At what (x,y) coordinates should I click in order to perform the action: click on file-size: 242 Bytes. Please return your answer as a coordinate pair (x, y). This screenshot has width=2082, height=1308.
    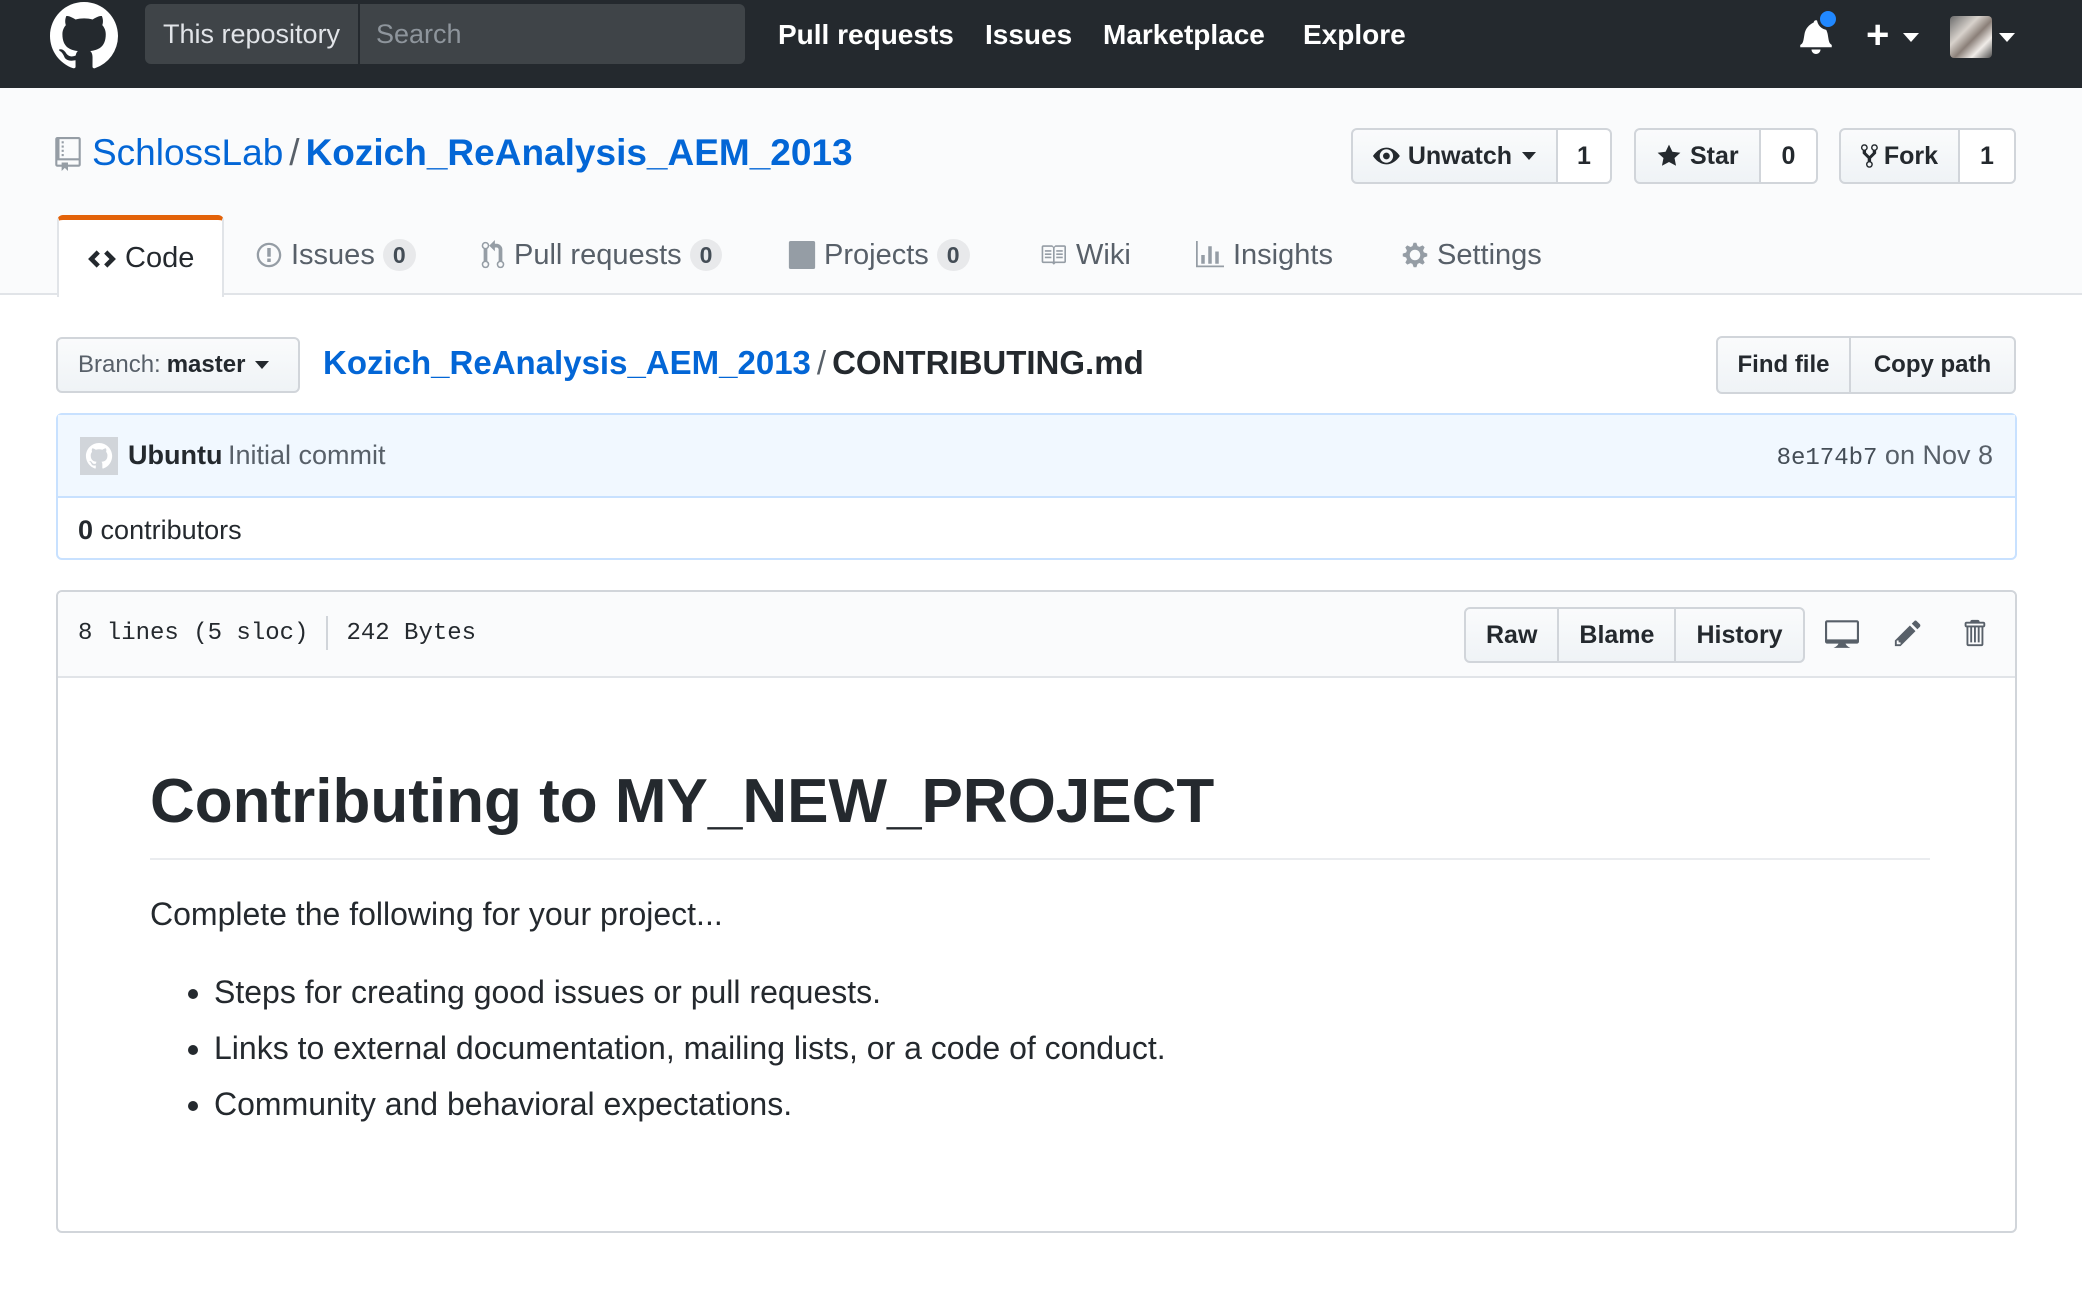
    Looking at the image, I should click on (411, 633).